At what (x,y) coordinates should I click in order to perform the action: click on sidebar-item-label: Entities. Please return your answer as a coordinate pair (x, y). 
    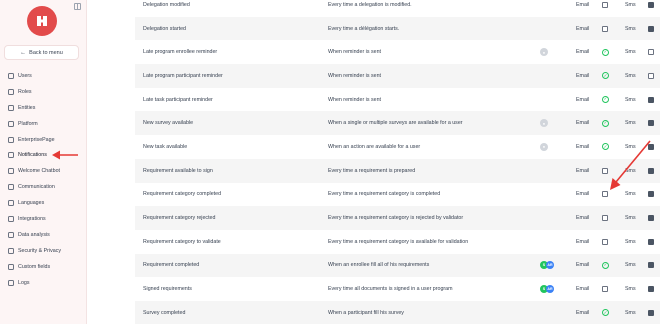
    Looking at the image, I should click on (27, 107).